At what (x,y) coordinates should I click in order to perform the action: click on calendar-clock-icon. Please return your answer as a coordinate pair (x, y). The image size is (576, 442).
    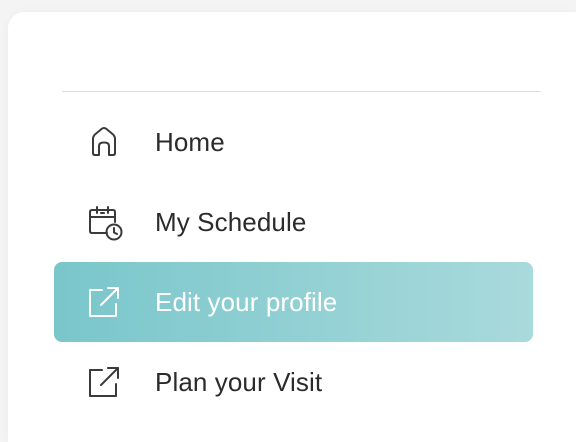
    Looking at the image, I should click on (104, 222).